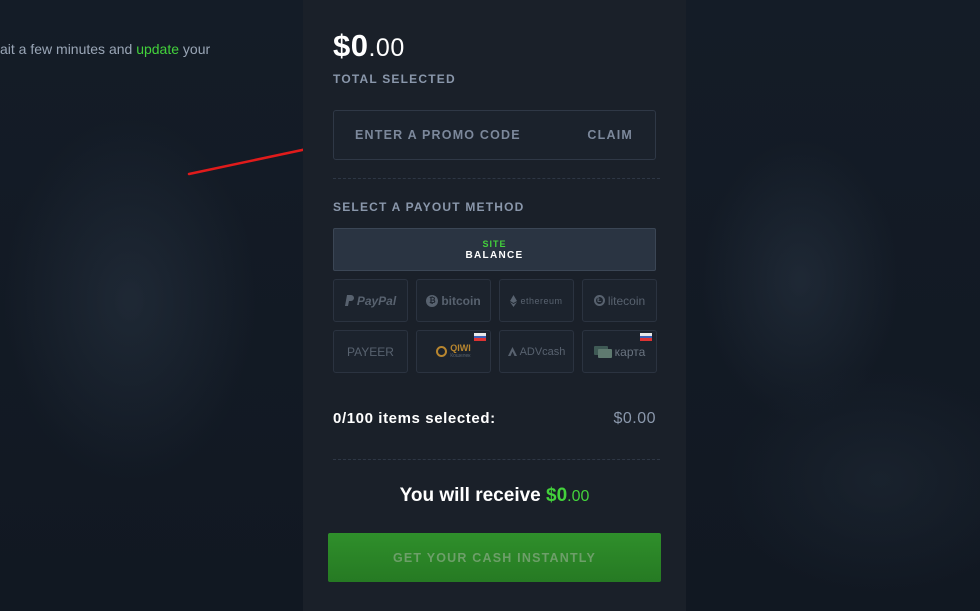 This screenshot has width=980, height=611. I want to click on ethereum-logo: ethereum, so click(536, 300).